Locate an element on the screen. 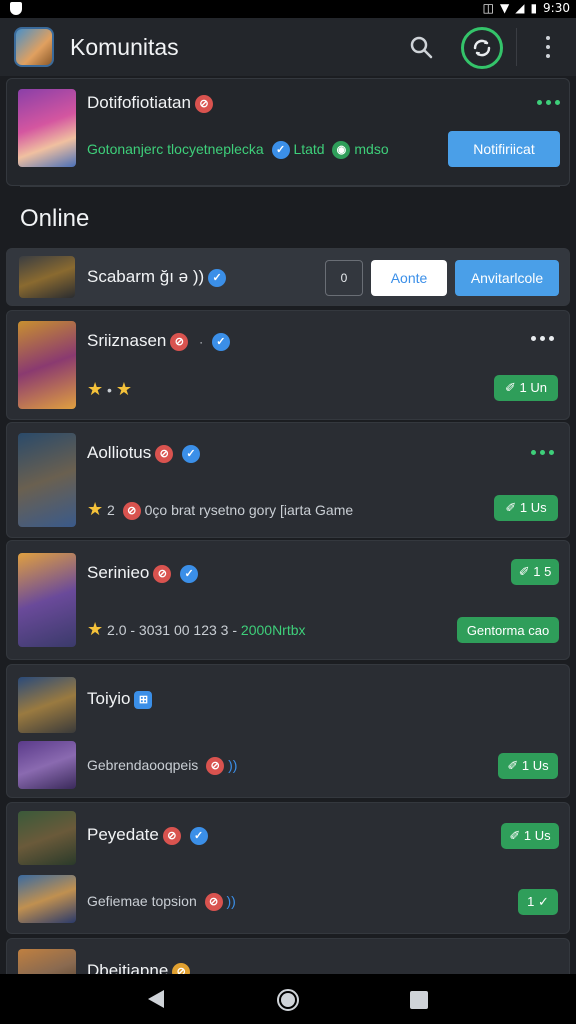  player-rating: • is located at coordinates (109, 390).